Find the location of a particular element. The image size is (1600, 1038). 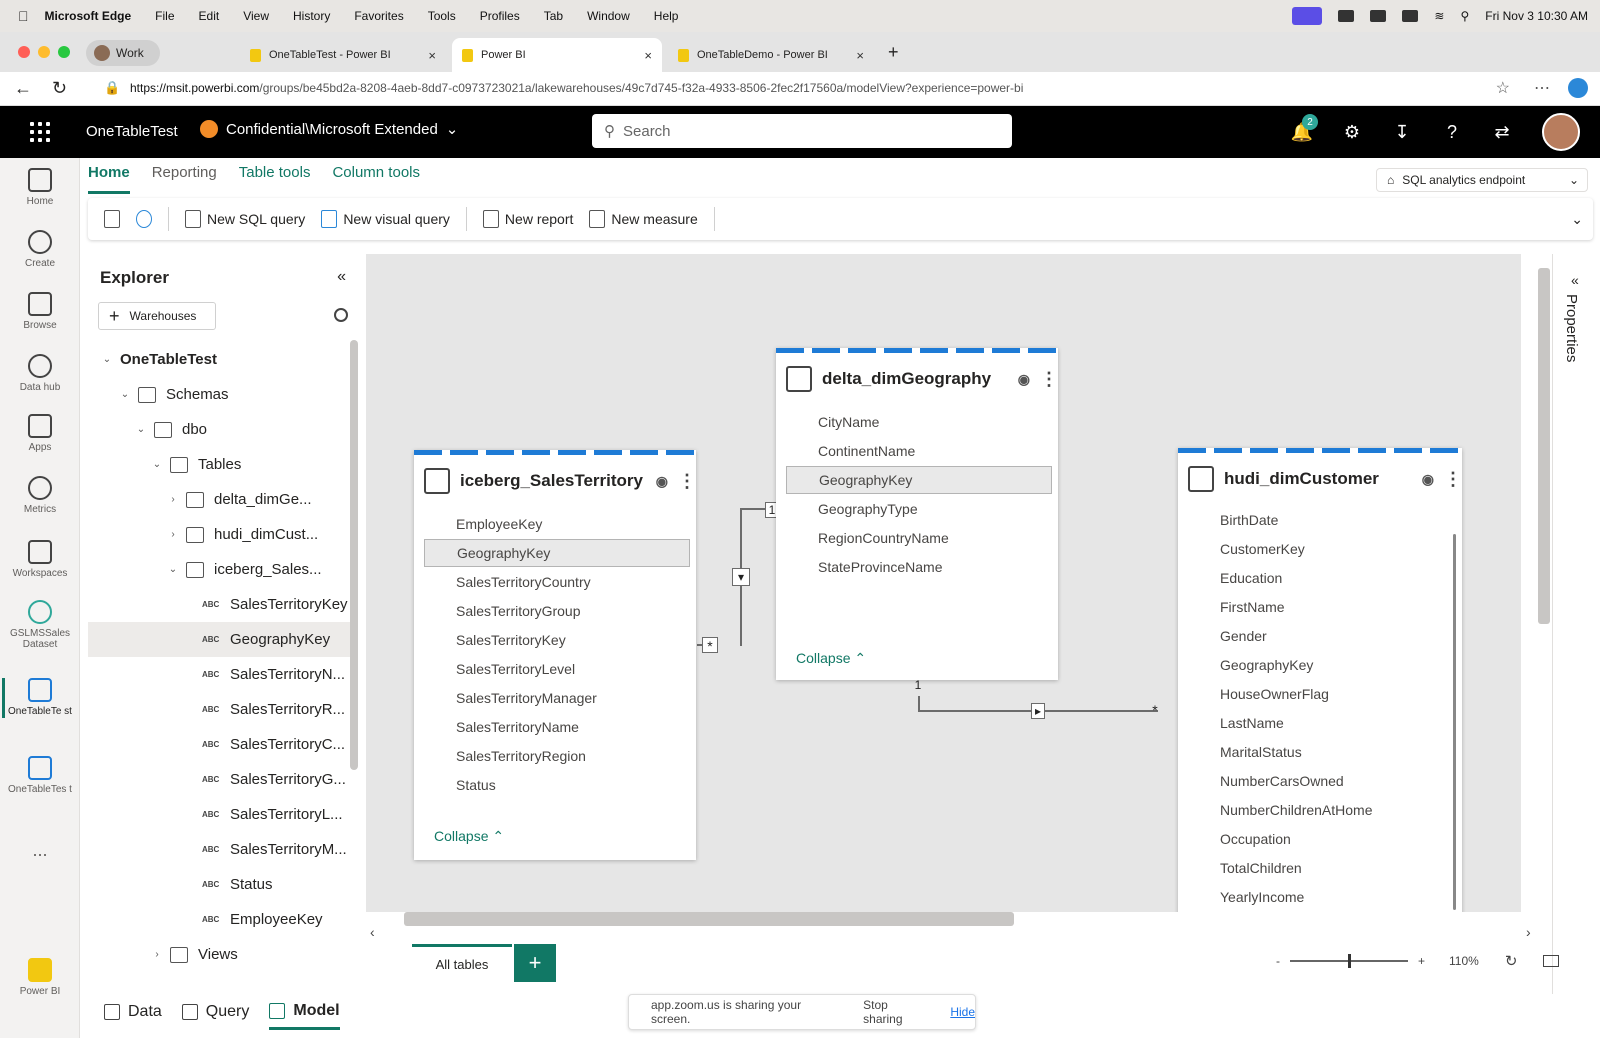

menu-help: Help is located at coordinates (666, 16).